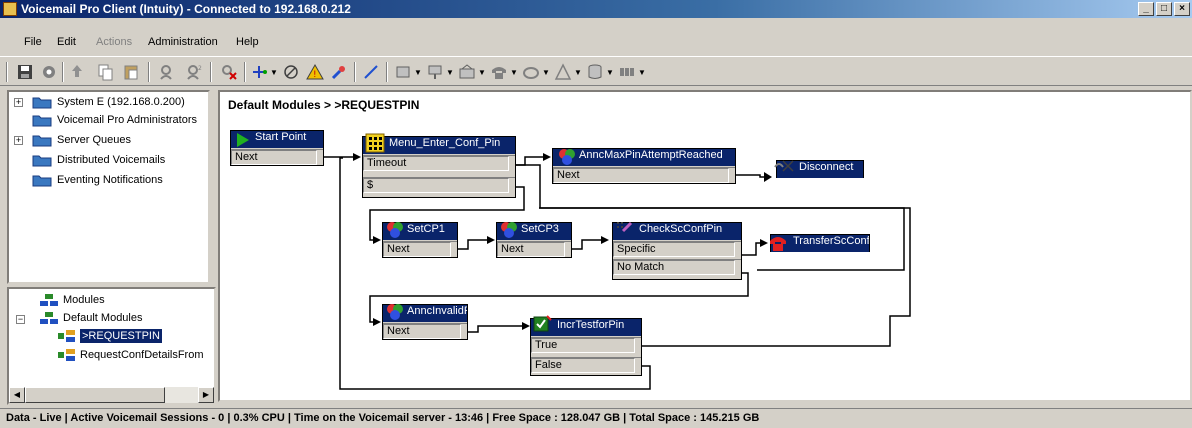 The image size is (1192, 428). What do you see at coordinates (586, 365) in the screenshot?
I see `node-row: False` at bounding box center [586, 365].